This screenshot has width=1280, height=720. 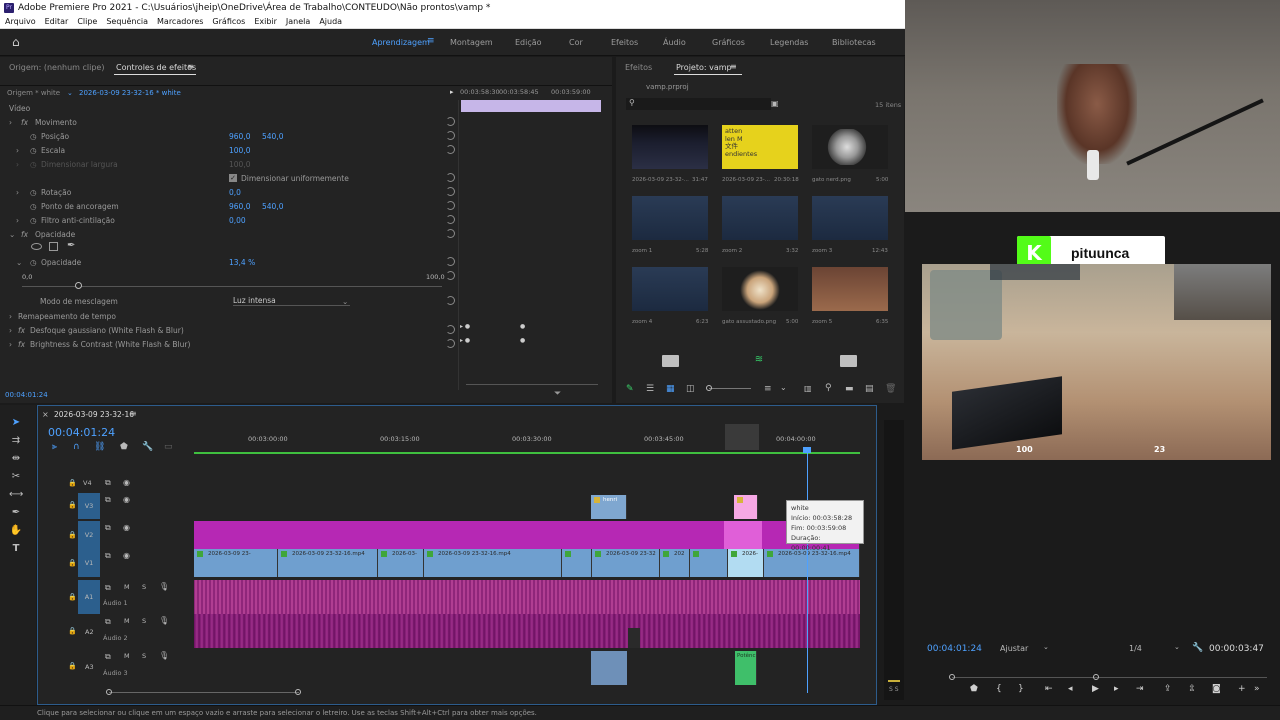 I want to click on slip-tool-icon: ⟷, so click(x=16, y=495).